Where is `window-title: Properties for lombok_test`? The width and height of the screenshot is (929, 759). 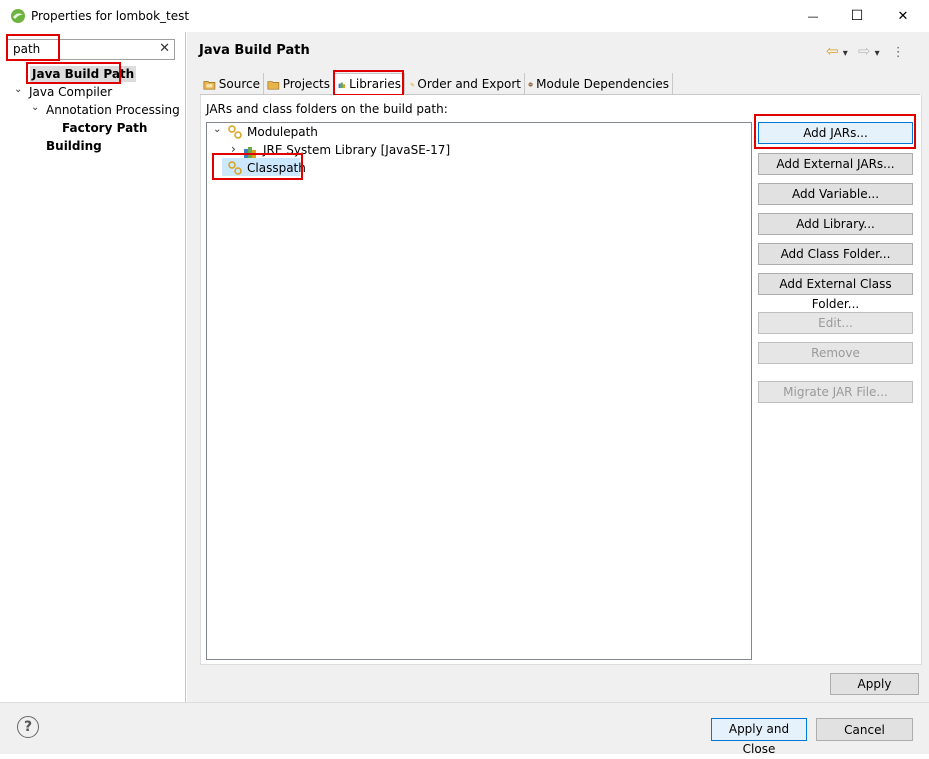 window-title: Properties for lombok_test is located at coordinates (110, 16).